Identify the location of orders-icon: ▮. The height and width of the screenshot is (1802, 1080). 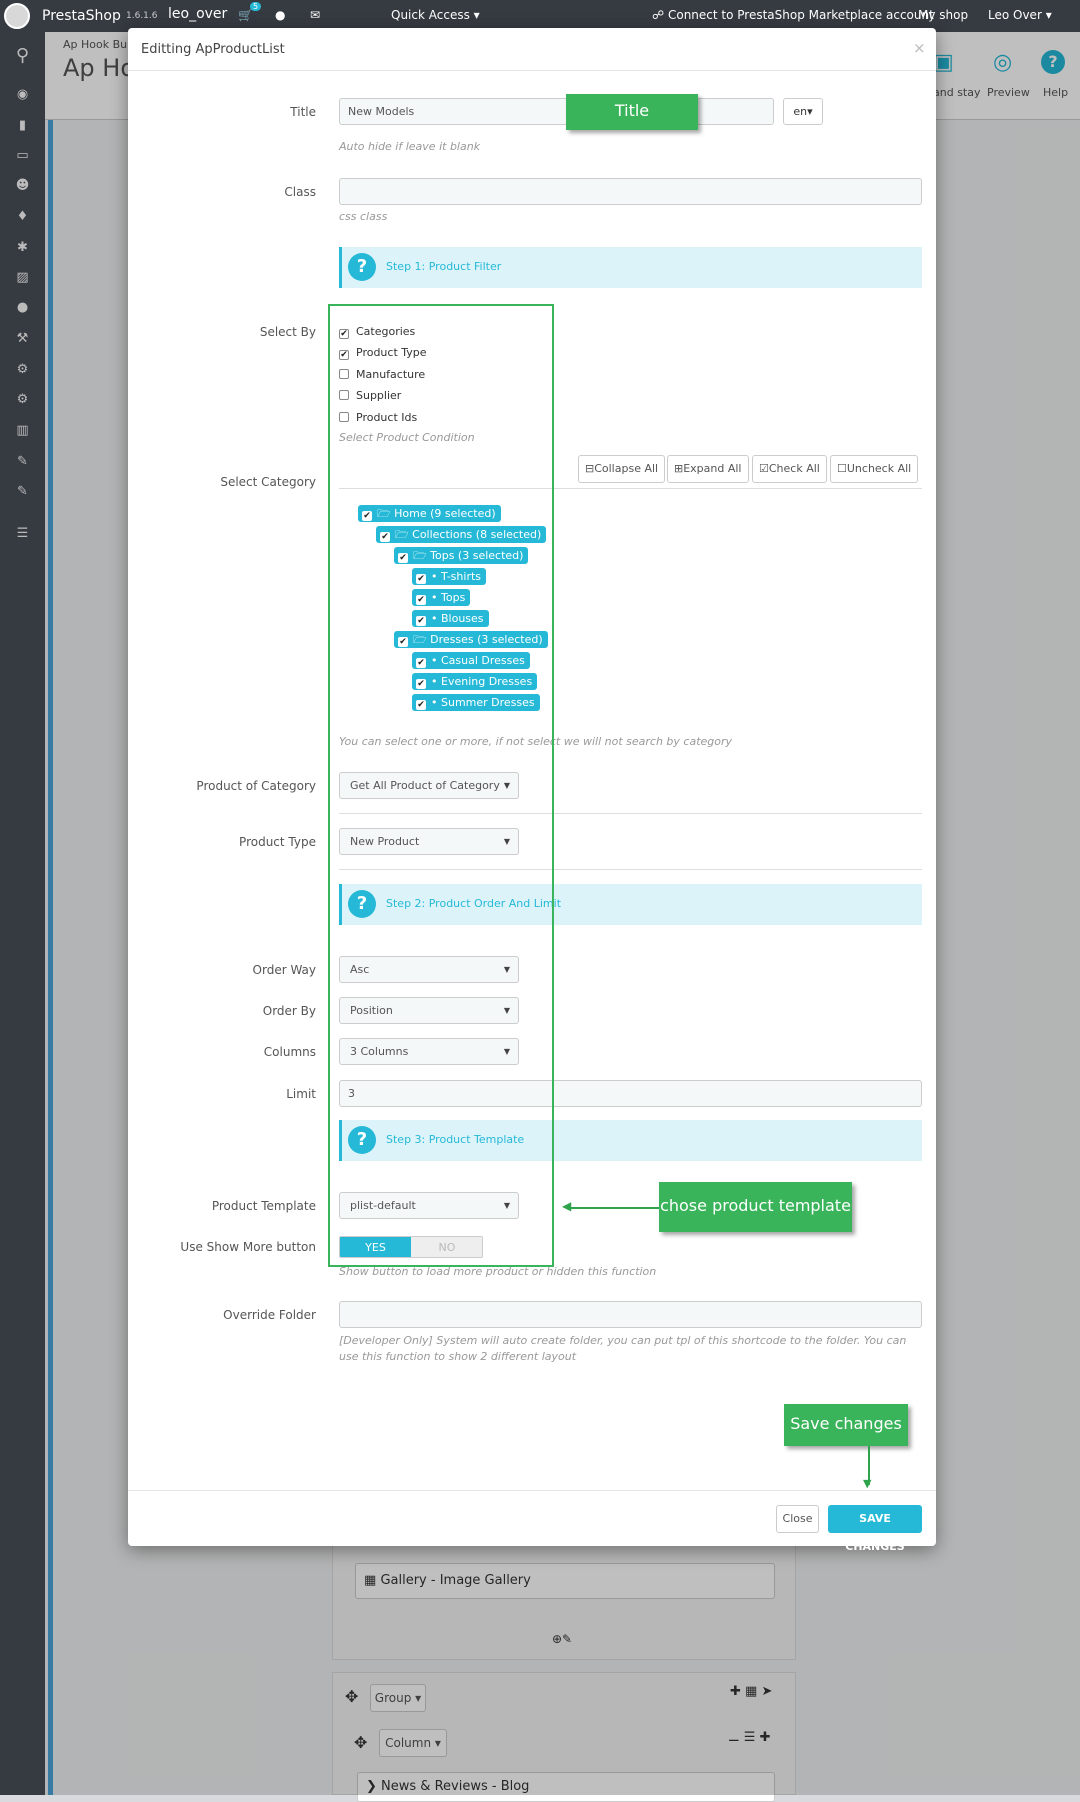
(22, 125).